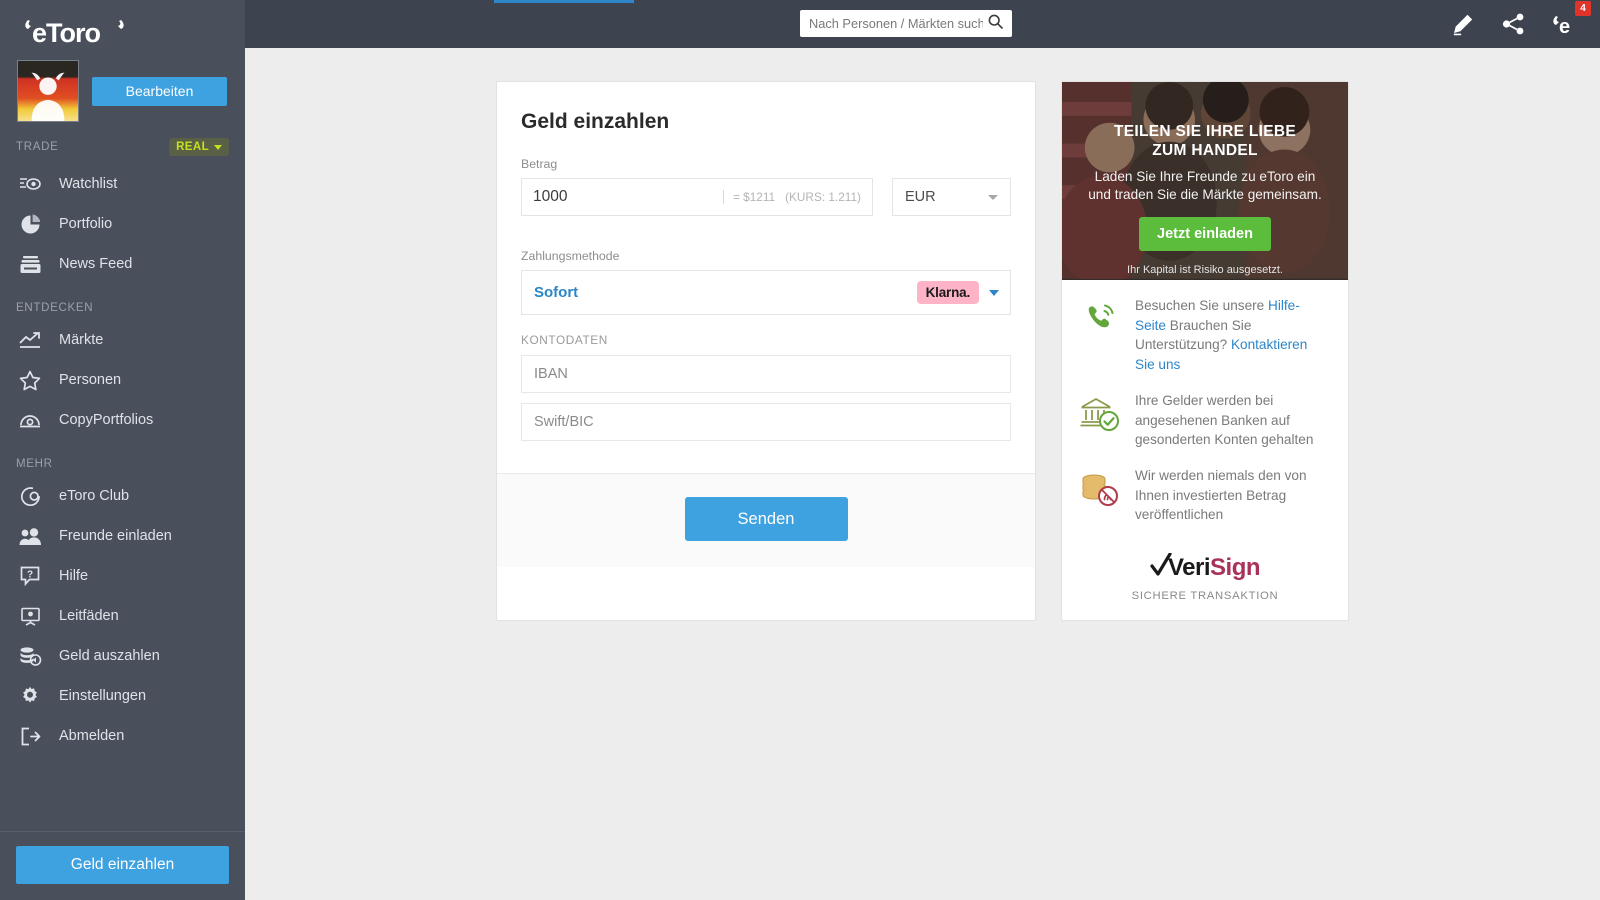 The height and width of the screenshot is (900, 1600). What do you see at coordinates (109, 656) in the screenshot?
I see `sidebar-item-label: Geld auszahlen` at bounding box center [109, 656].